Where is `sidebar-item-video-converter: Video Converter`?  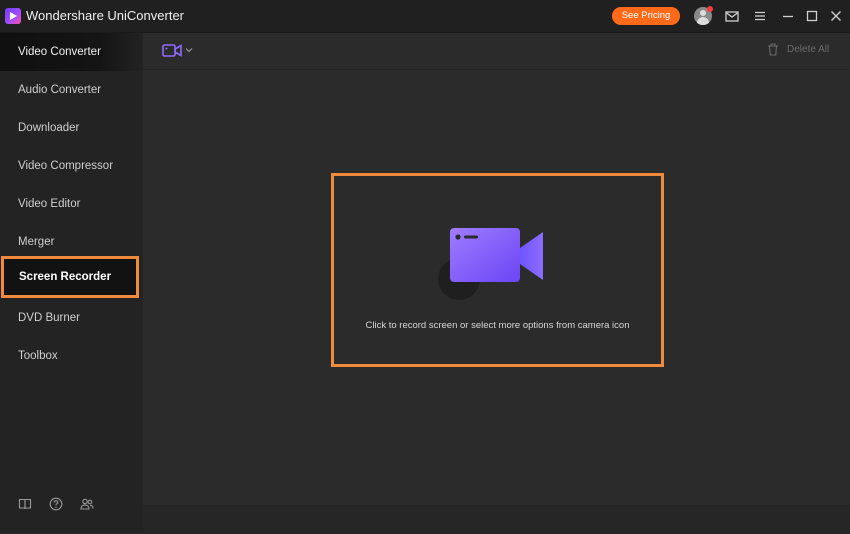
sidebar-item-video-converter: Video Converter is located at coordinates (71, 52).